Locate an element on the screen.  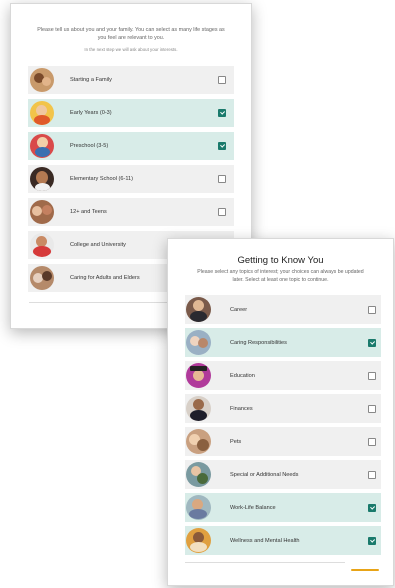
topic-label: Pets is located at coordinates (236, 442).